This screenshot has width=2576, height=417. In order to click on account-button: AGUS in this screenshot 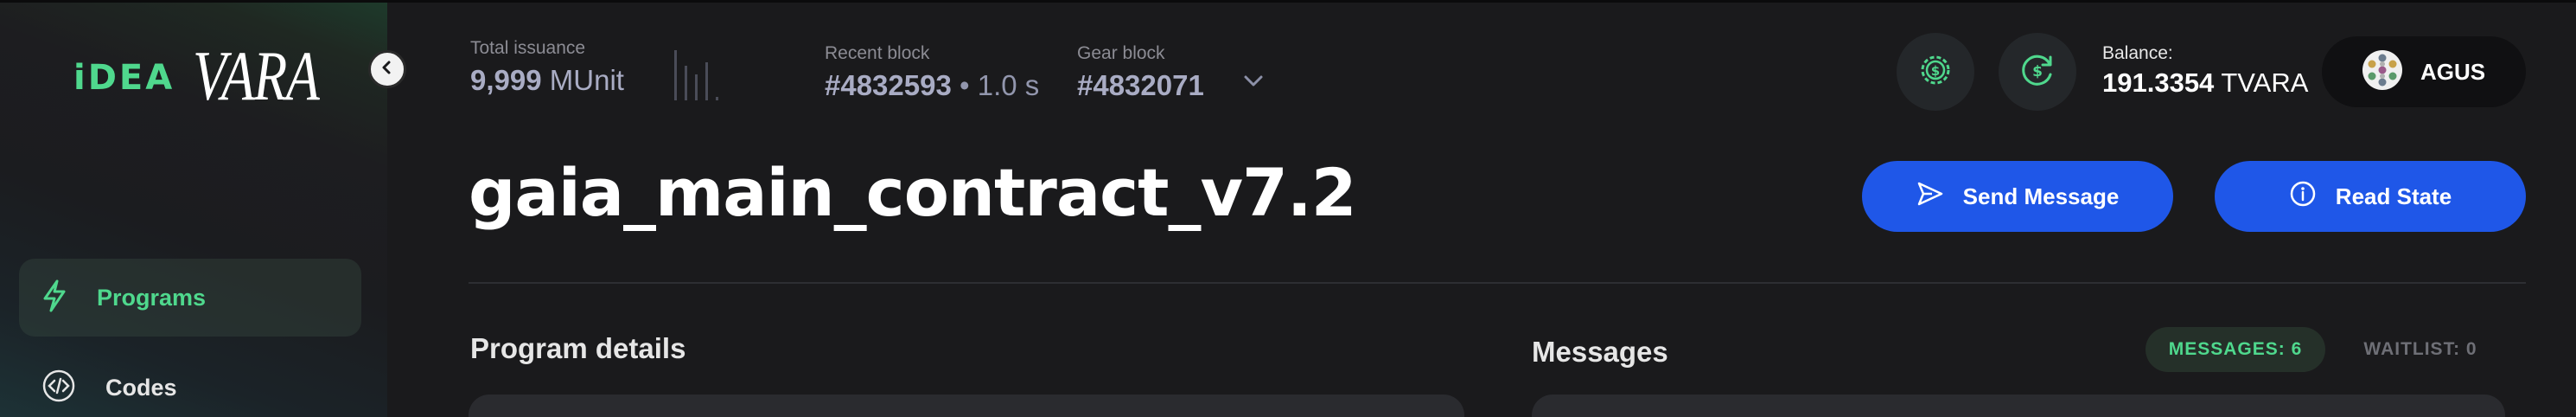, I will do `click(2424, 71)`.